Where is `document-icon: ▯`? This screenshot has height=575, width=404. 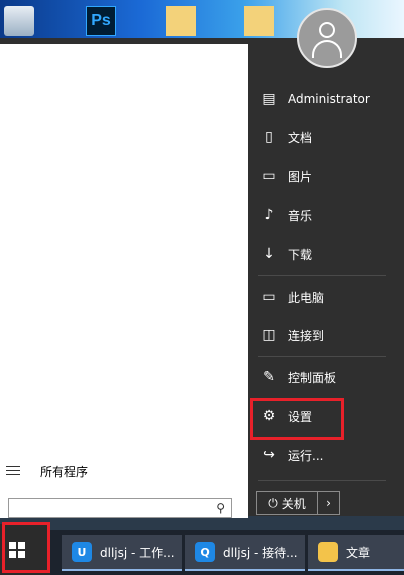 document-icon: ▯ is located at coordinates (269, 137).